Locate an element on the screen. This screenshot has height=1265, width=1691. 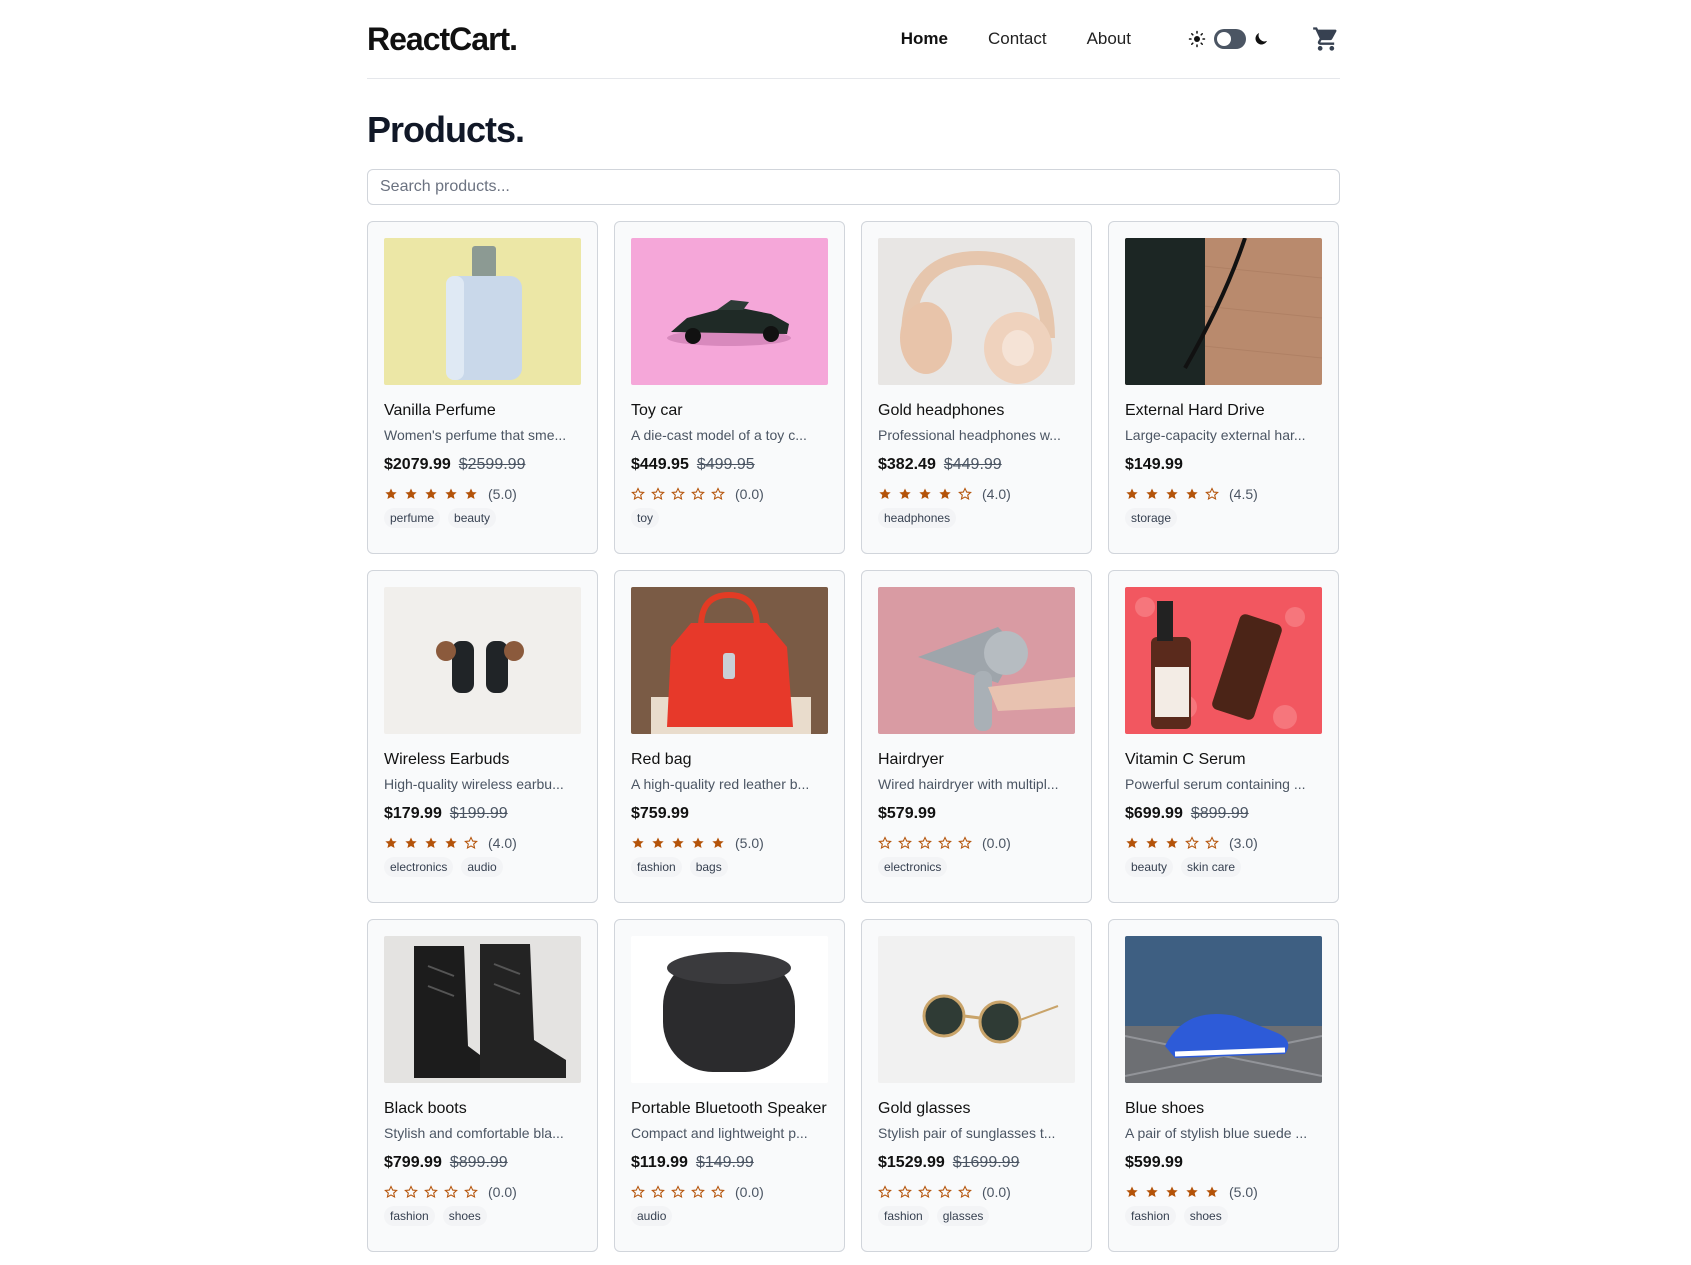
toggle-knob is located at coordinates (1224, 39).